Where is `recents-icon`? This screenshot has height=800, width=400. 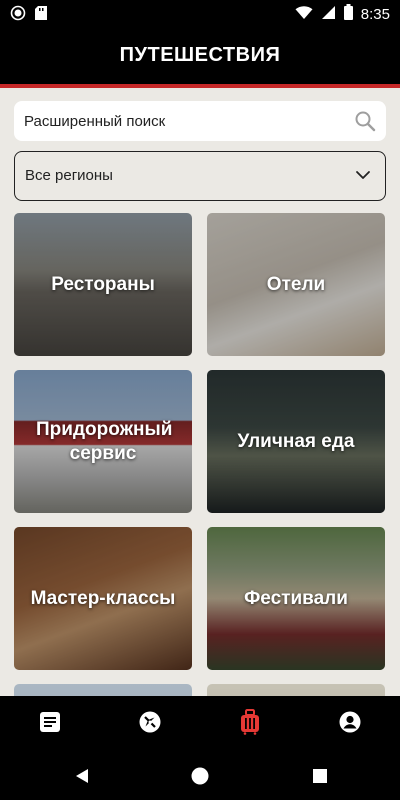 recents-icon is located at coordinates (320, 776).